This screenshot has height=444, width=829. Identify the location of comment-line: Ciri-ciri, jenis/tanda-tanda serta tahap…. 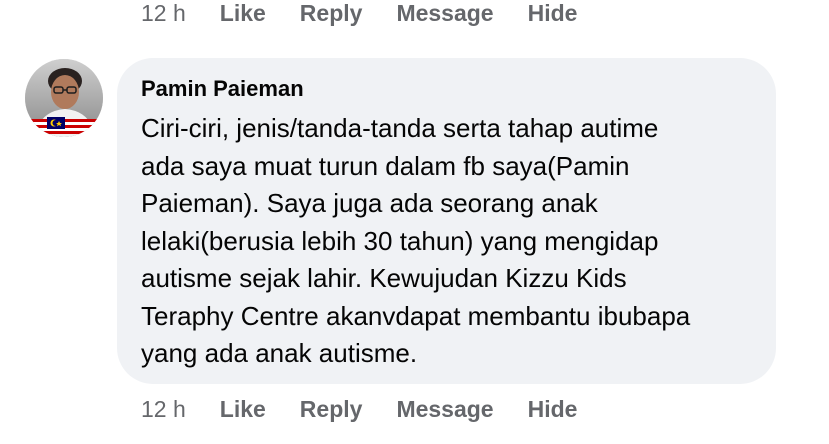
(400, 128).